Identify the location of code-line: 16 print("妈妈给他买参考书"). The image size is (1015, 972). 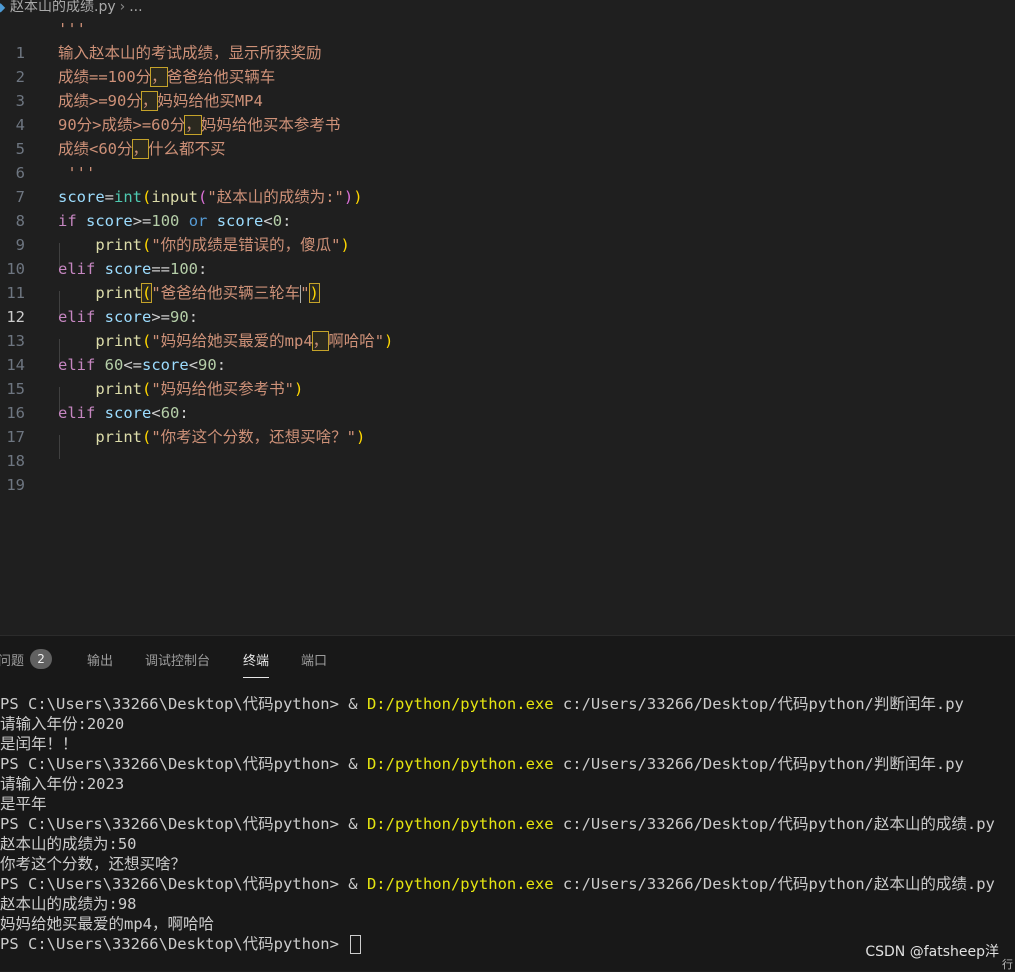
(507, 399).